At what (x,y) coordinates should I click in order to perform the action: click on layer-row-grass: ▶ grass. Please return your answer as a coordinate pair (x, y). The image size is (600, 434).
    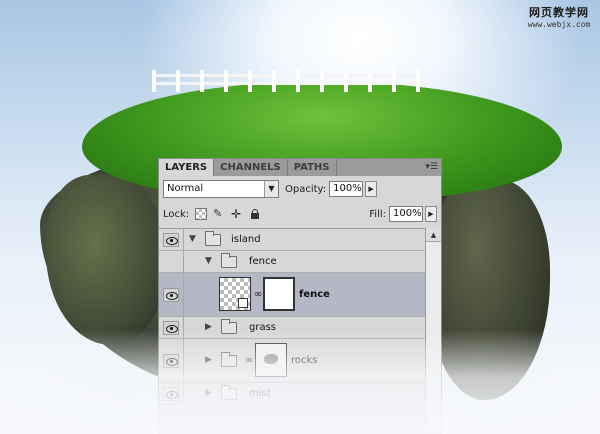
    Looking at the image, I should click on (292, 328).